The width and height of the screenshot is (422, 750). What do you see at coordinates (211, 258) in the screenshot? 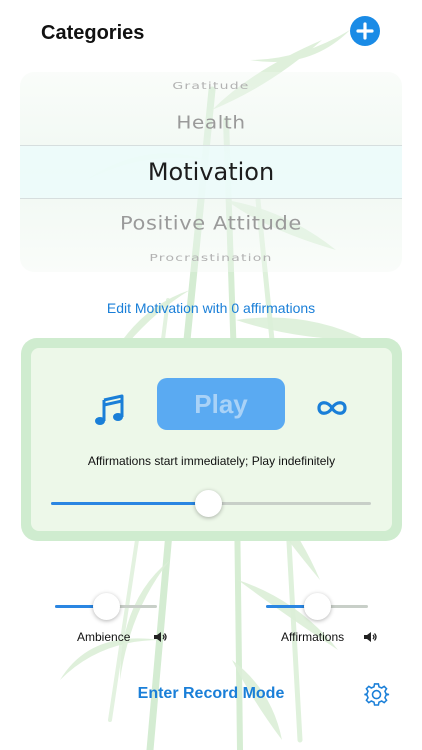
I see `picker-item: Procrastination` at bounding box center [211, 258].